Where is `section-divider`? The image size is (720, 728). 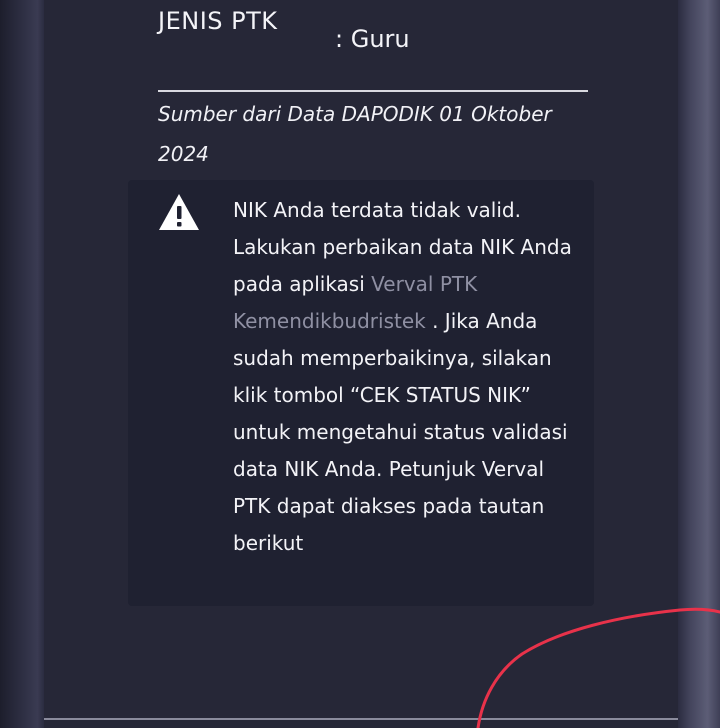
section-divider is located at coordinates (373, 91).